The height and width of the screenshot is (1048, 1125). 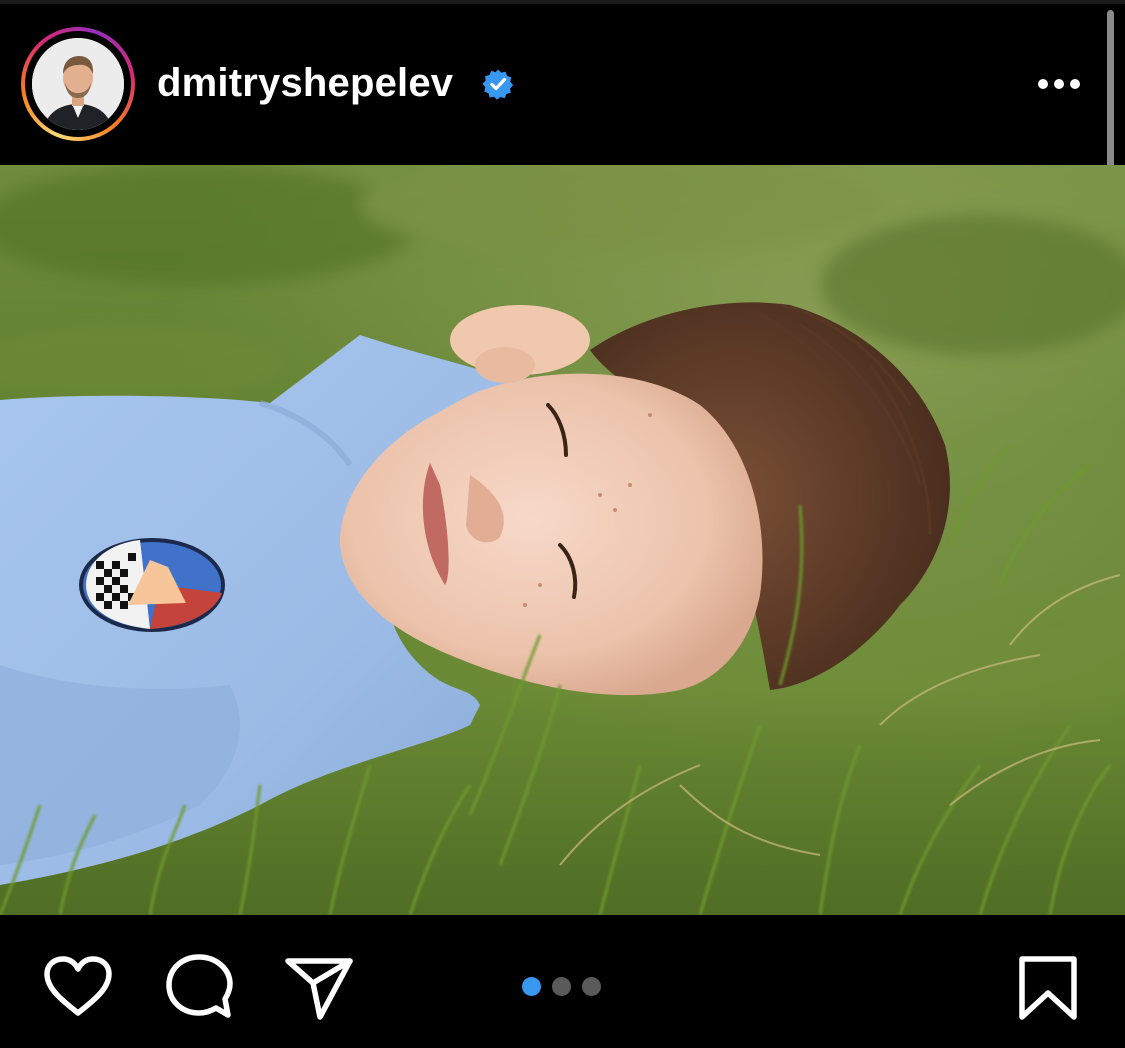 I want to click on shirt-patch, so click(x=152, y=585).